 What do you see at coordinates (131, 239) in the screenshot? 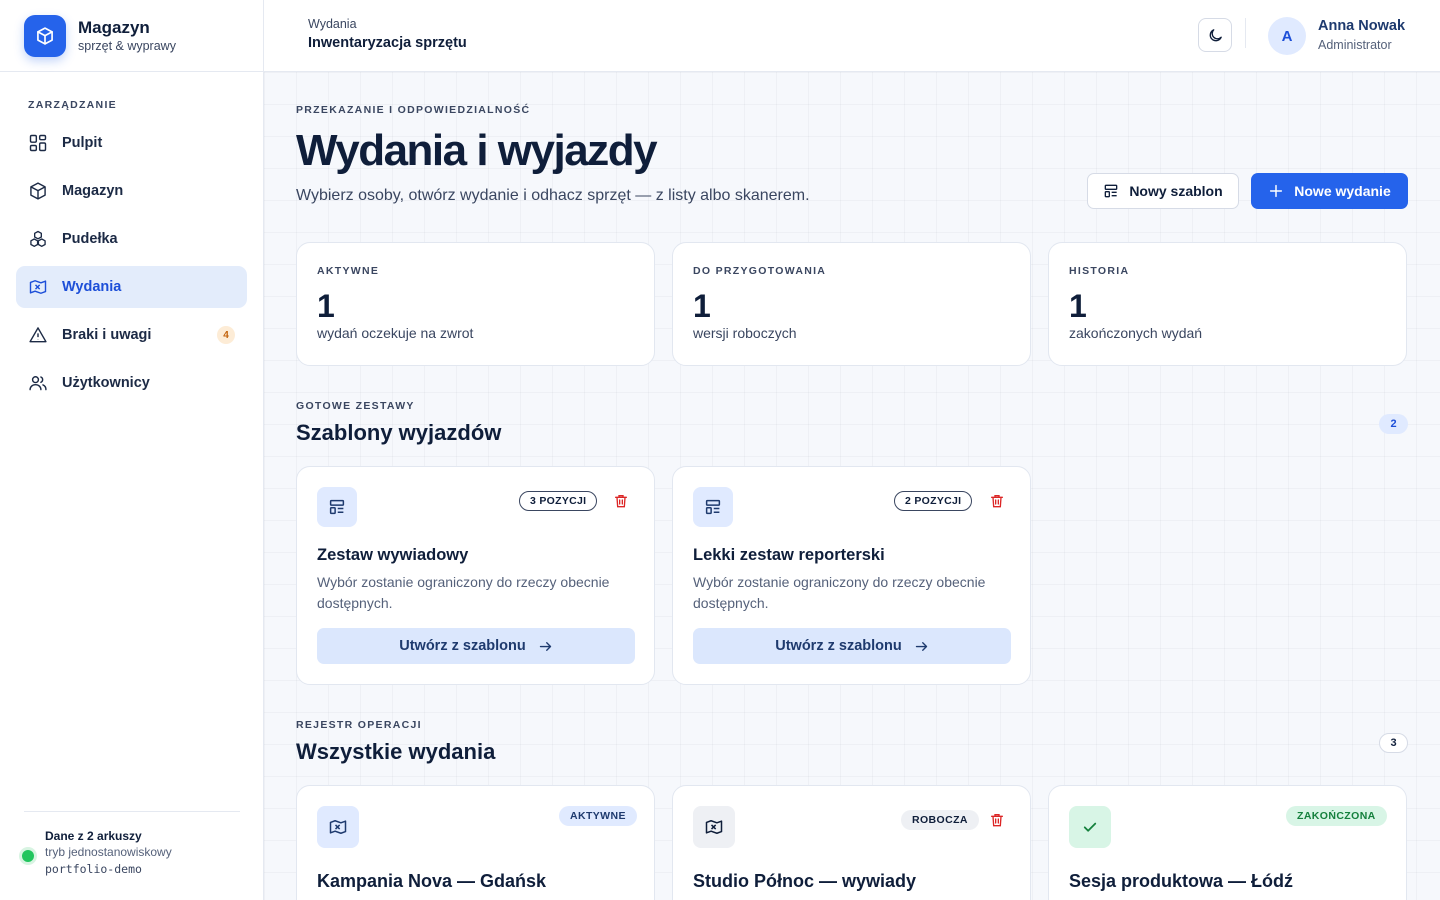
I see `sidebar-item-pudelka: Pudełka` at bounding box center [131, 239].